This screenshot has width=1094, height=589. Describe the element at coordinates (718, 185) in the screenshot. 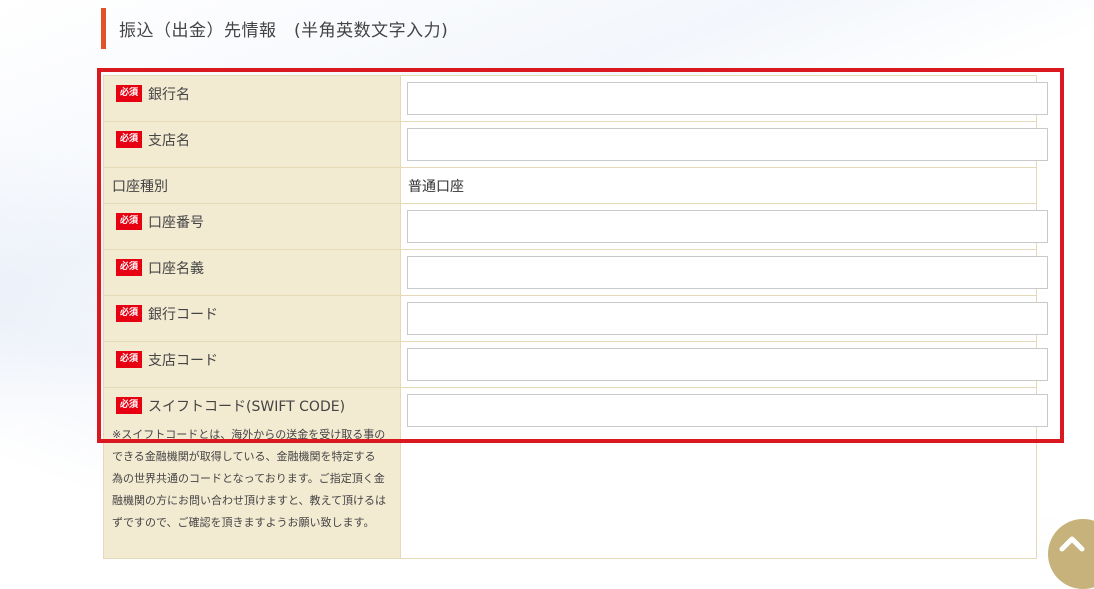

I see `value-cell: 普通口座` at that location.